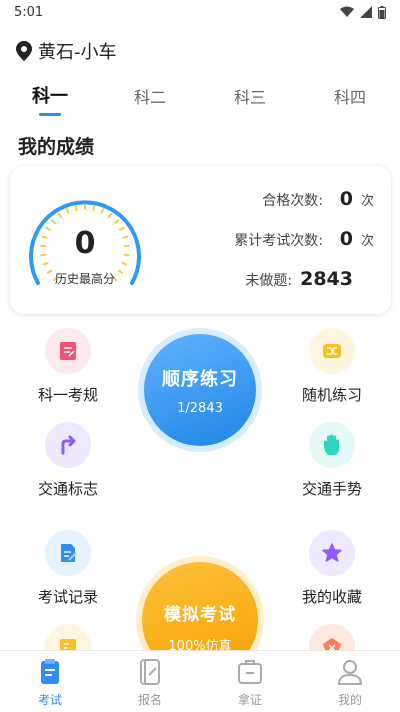  What do you see at coordinates (332, 366) in the screenshot?
I see `feature-random-practice: 随机练习` at bounding box center [332, 366].